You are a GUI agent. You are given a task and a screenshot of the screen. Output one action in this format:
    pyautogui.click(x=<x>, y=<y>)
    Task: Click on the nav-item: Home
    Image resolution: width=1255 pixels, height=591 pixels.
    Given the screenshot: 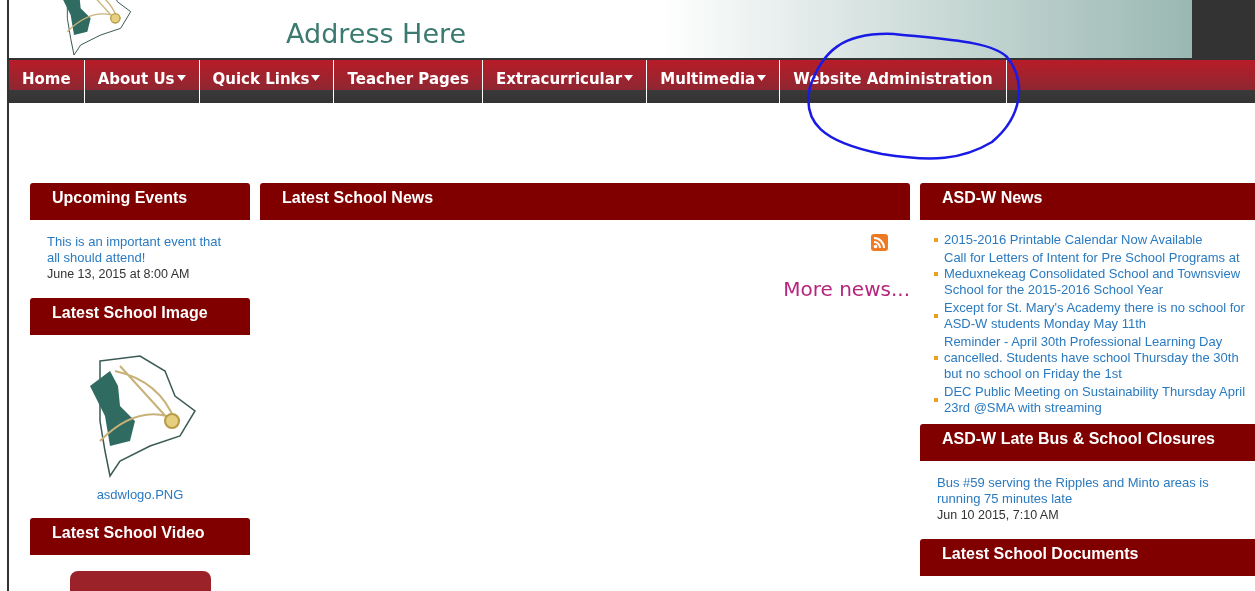 What is the action you would take?
    pyautogui.click(x=47, y=81)
    